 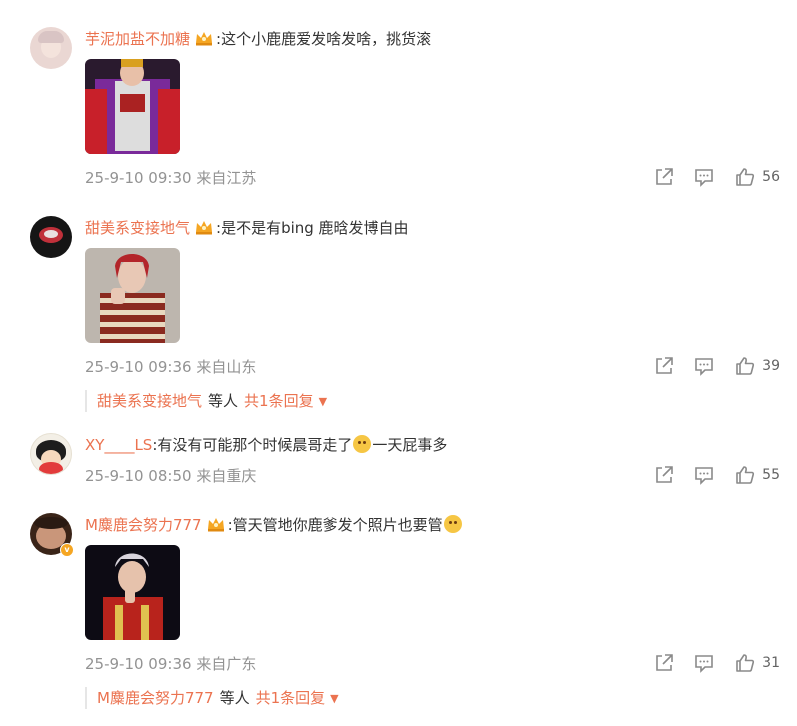 I want to click on comment-date: 25-9-10 09:30, so click(x=138, y=178).